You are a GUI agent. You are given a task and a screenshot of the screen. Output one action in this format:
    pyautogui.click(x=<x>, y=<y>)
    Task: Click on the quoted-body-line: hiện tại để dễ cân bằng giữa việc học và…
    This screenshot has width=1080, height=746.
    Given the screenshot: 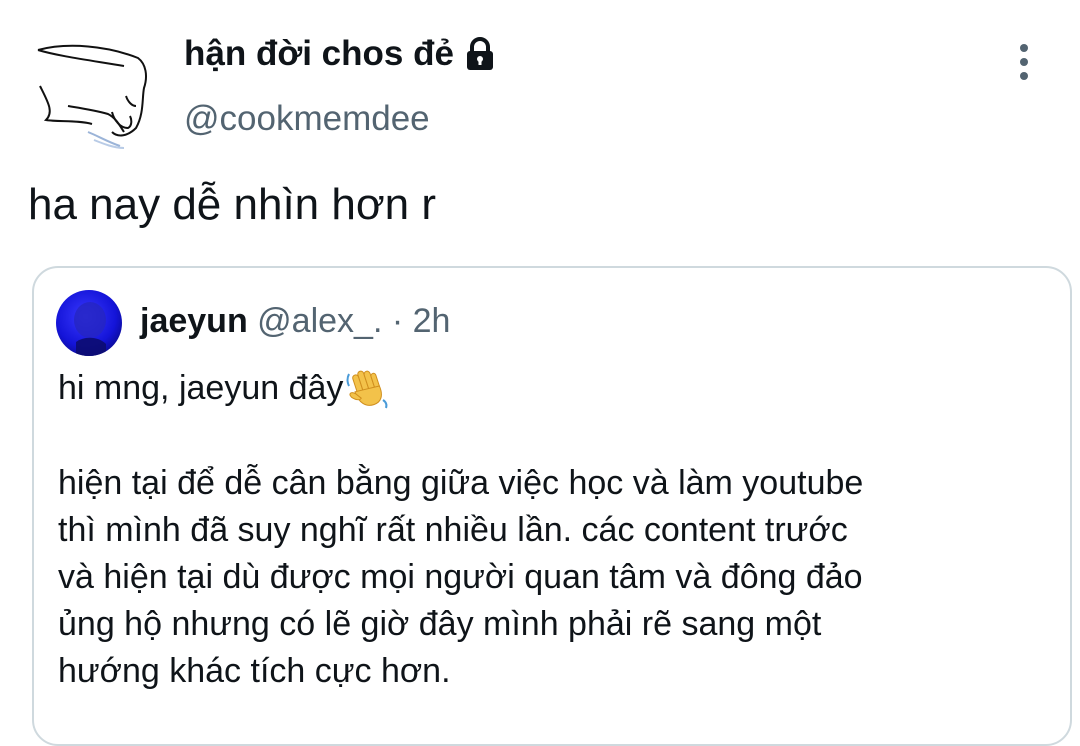 What is the action you would take?
    pyautogui.click(x=461, y=483)
    